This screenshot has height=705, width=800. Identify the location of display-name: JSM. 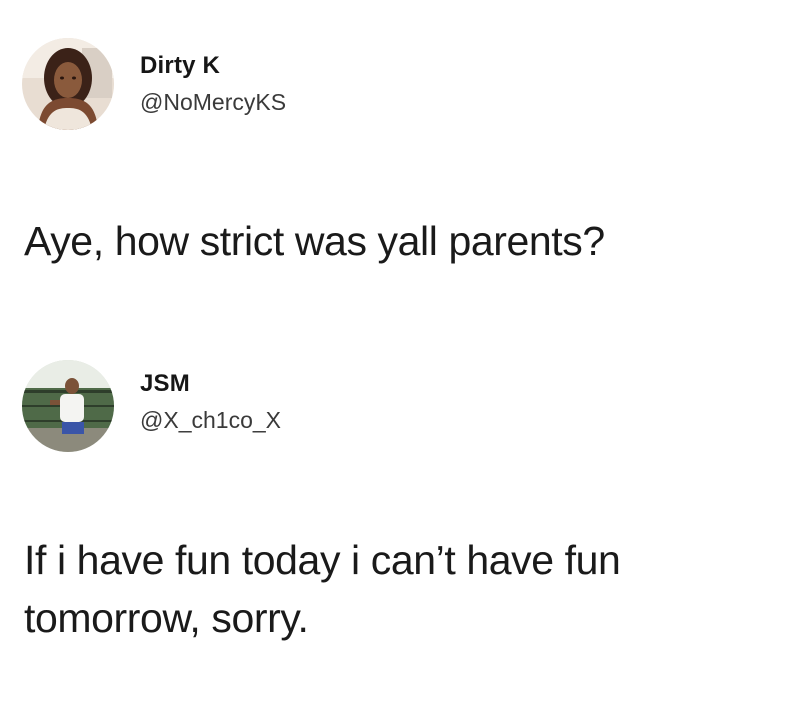
(165, 384).